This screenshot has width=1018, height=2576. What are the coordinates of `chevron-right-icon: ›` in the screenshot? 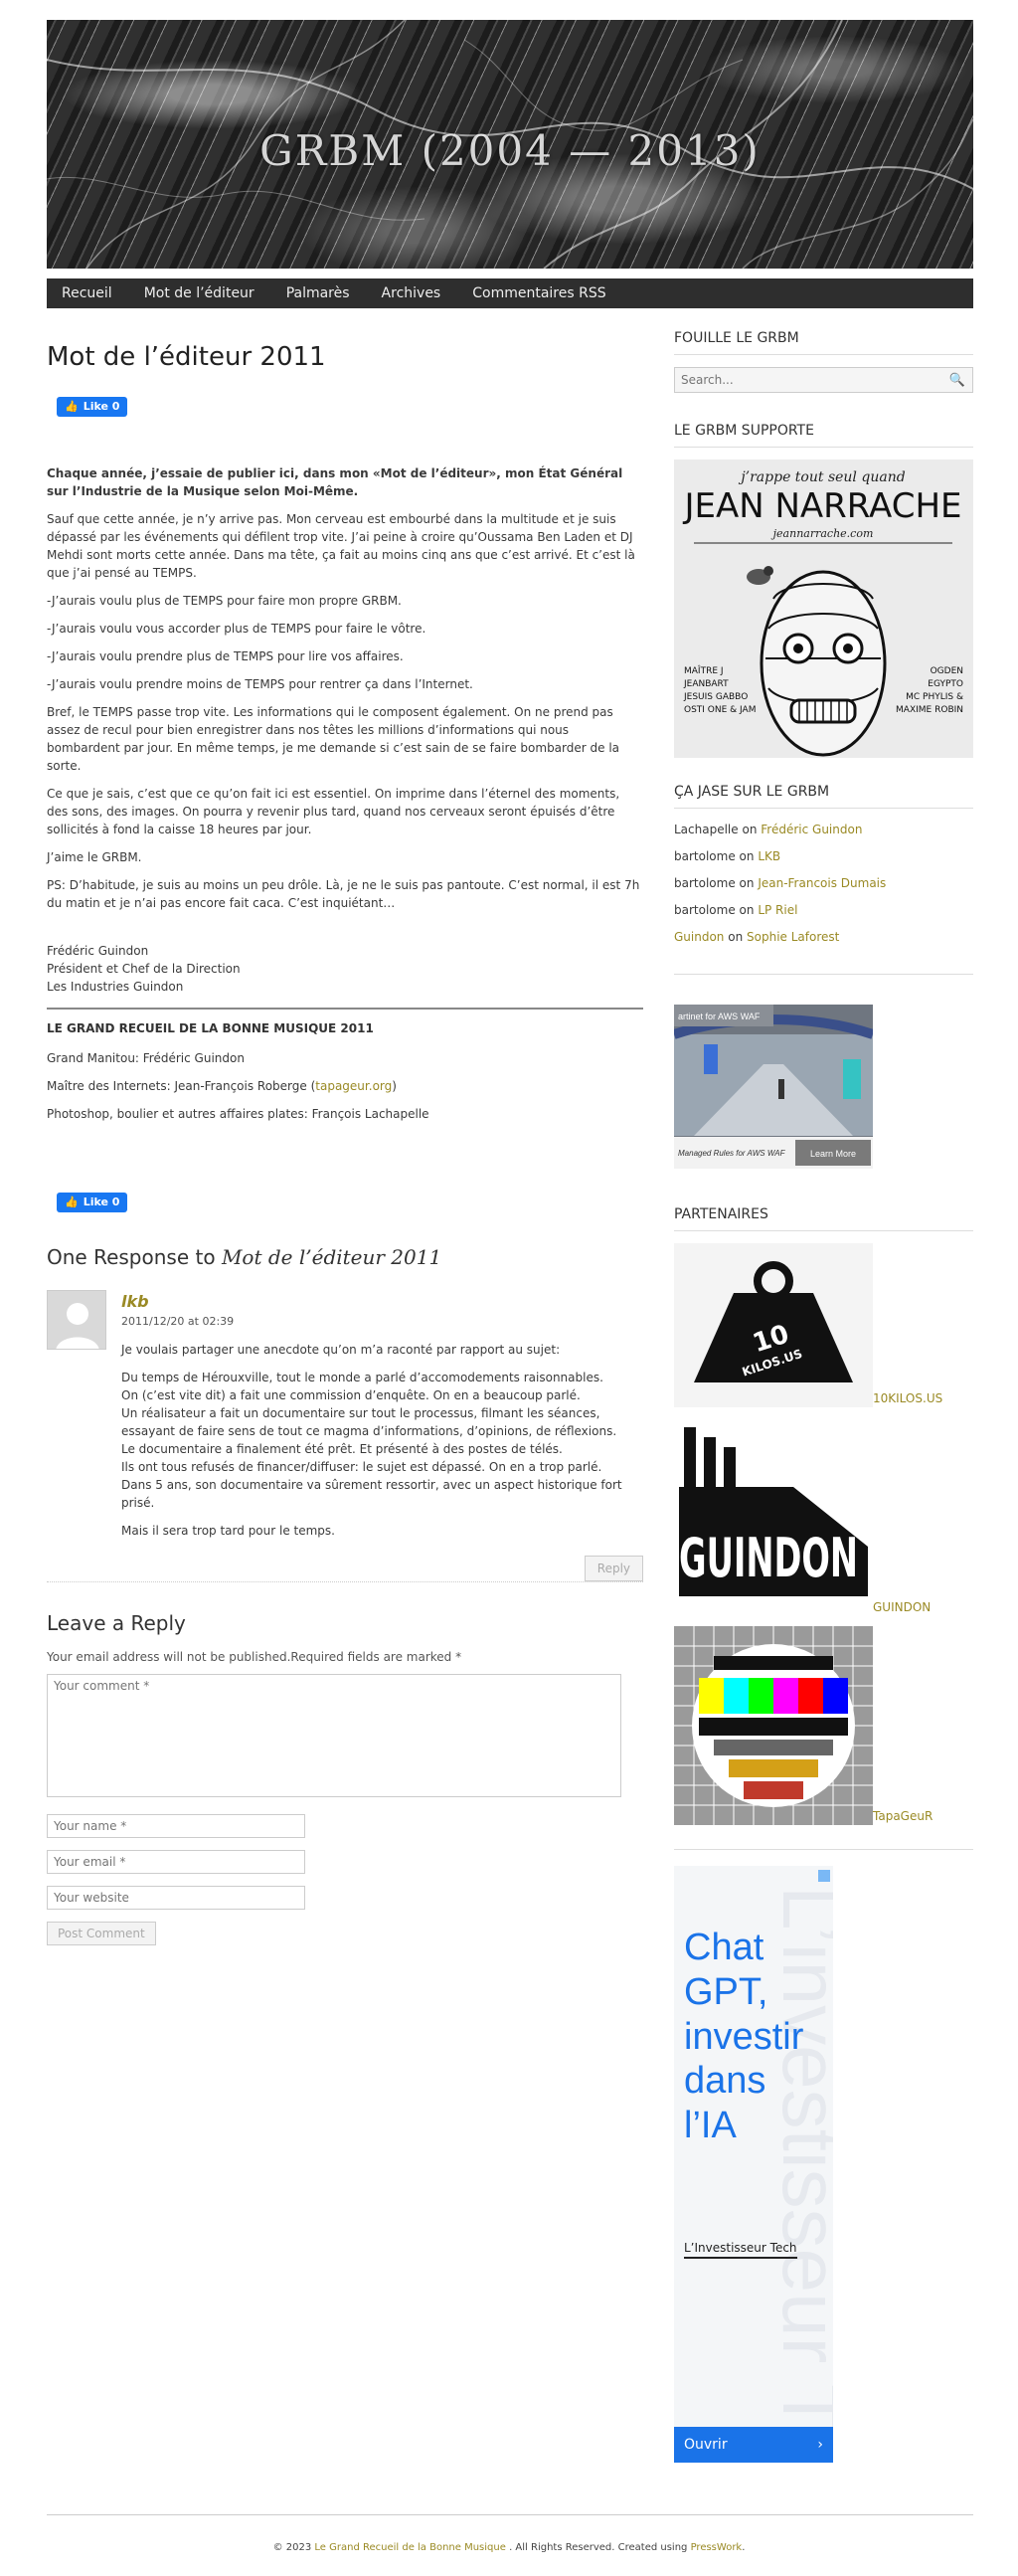 It's located at (820, 2445).